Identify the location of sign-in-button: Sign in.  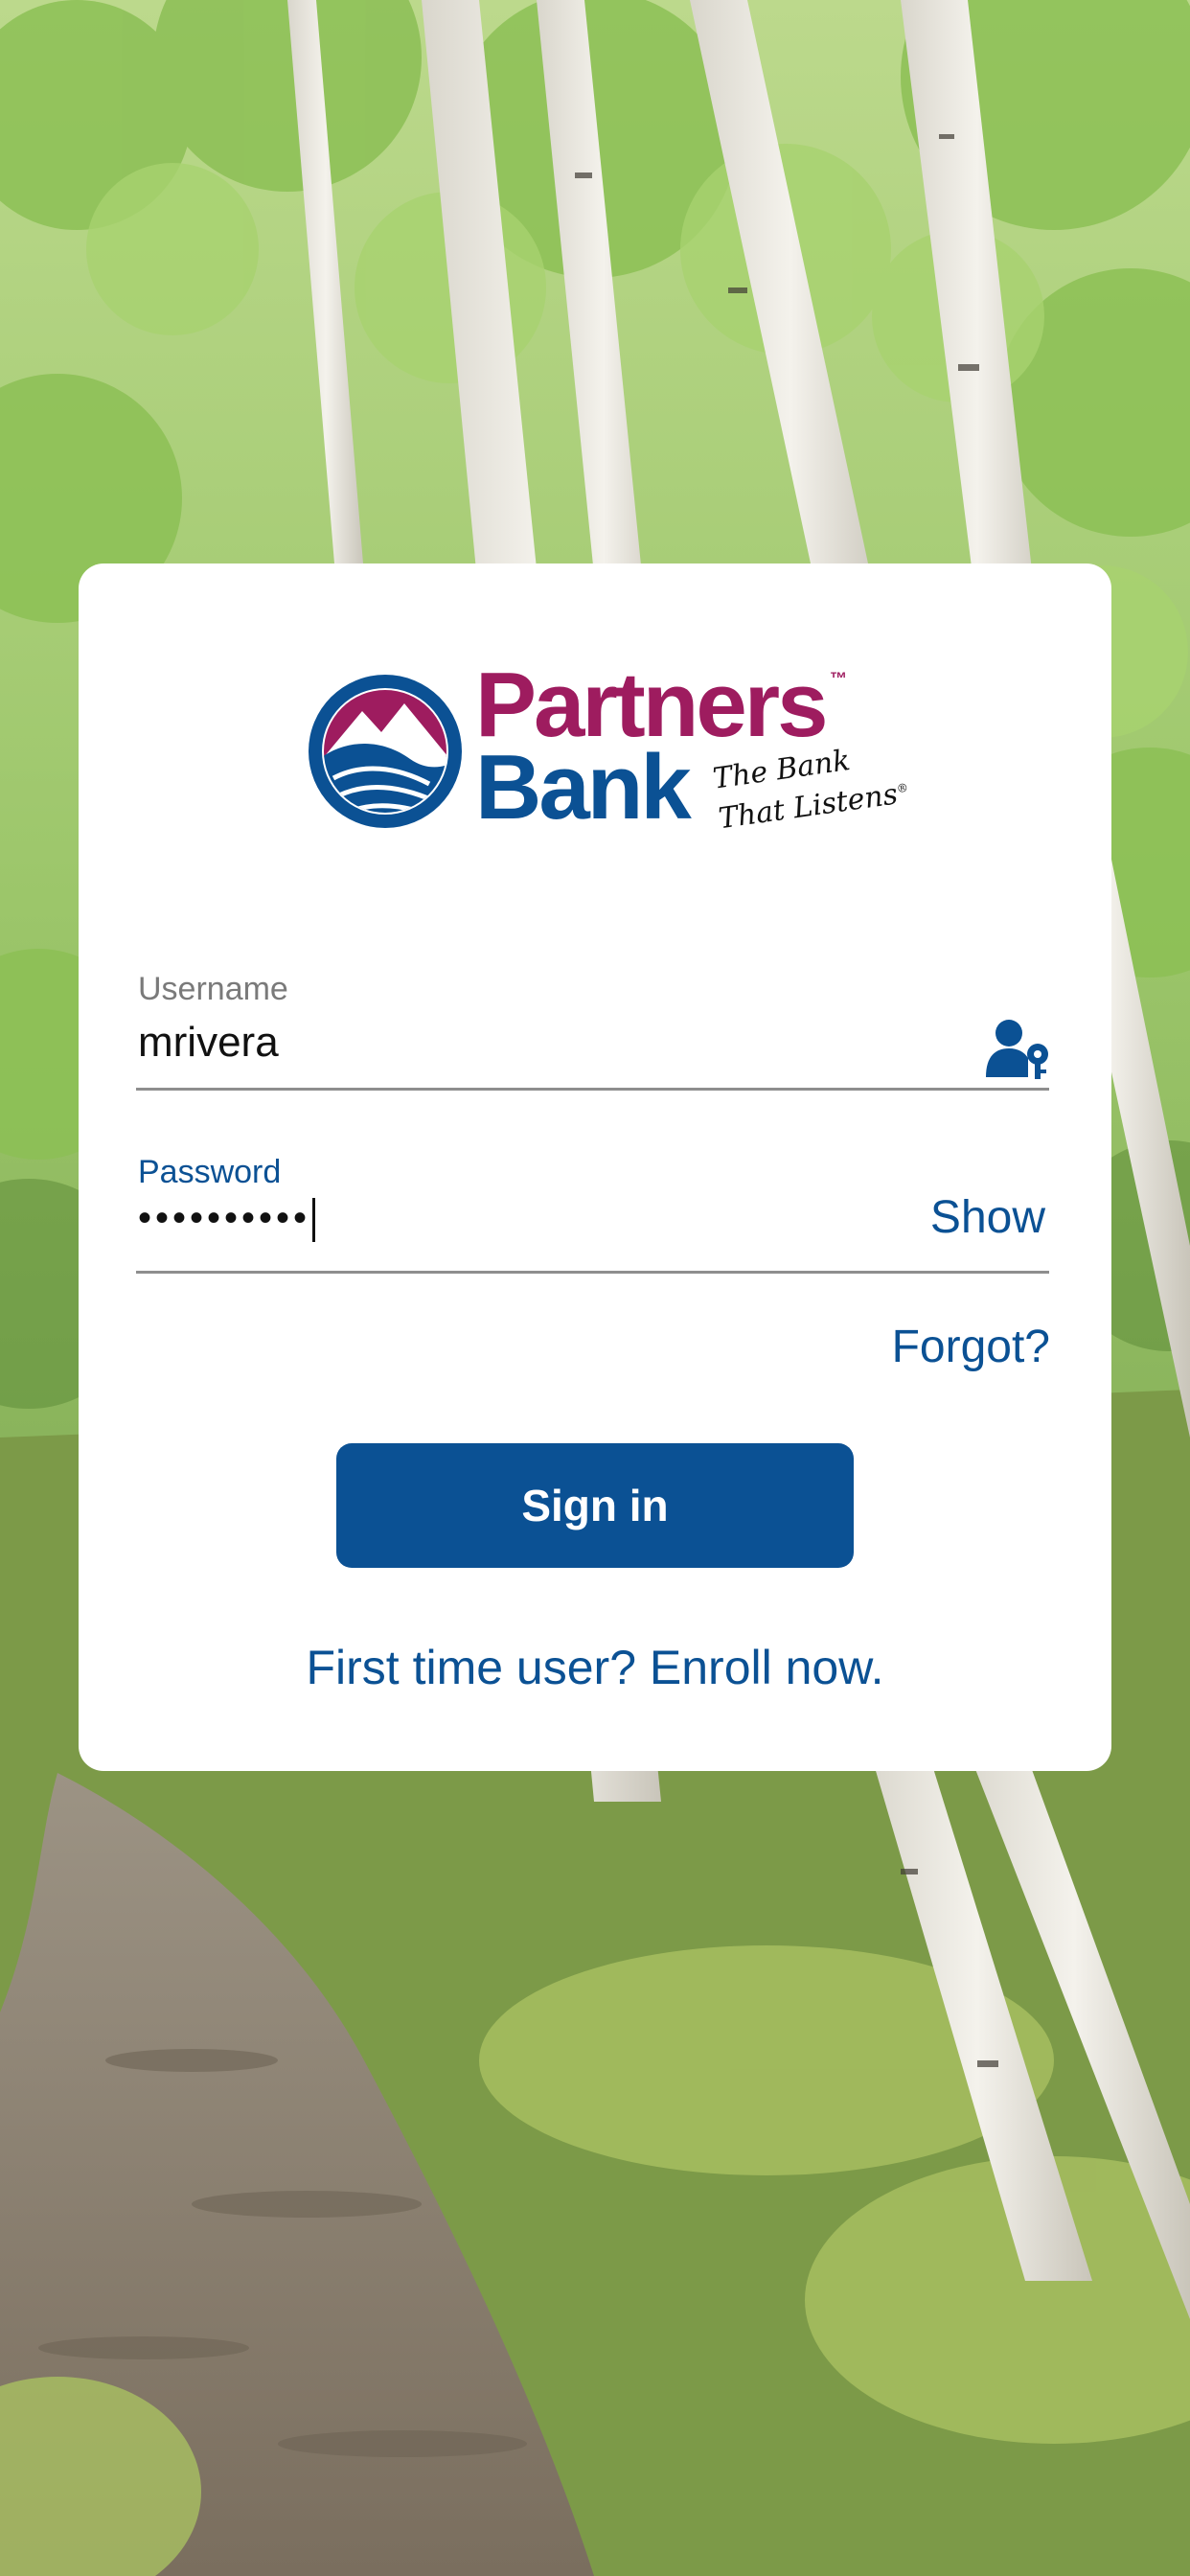
(595, 1506).